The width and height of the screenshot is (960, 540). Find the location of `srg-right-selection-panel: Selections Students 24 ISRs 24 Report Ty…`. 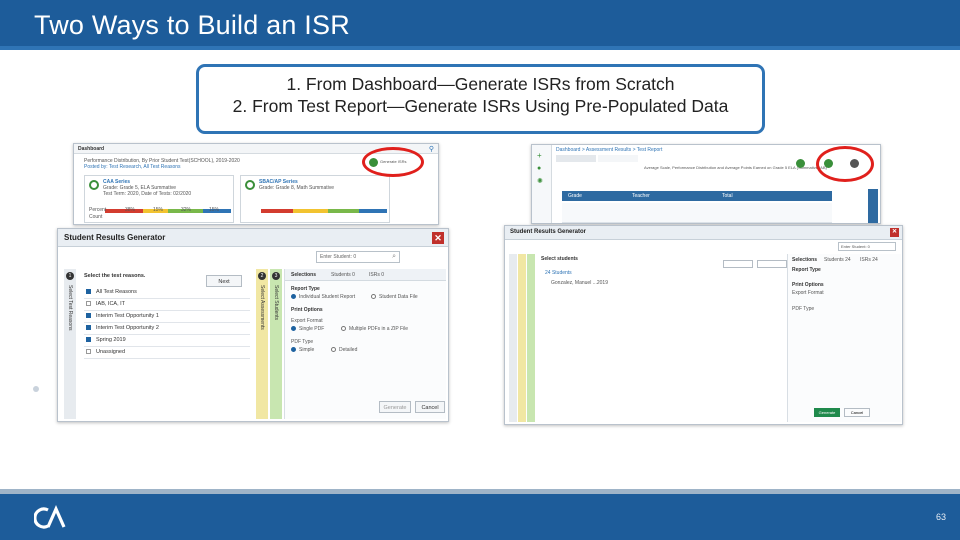

srg-right-selection-panel: Selections Students 24 ISRs 24 Report Ty… is located at coordinates (844, 338).